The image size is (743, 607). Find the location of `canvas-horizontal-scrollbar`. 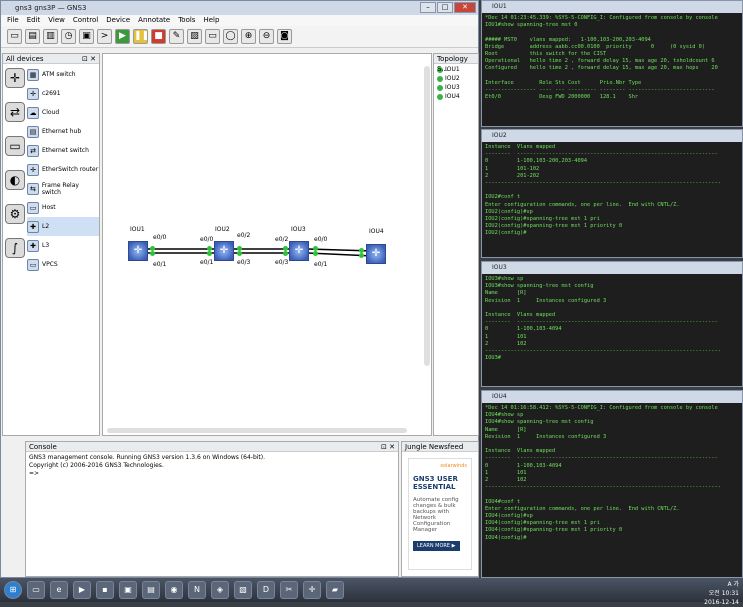

canvas-horizontal-scrollbar is located at coordinates (257, 430).